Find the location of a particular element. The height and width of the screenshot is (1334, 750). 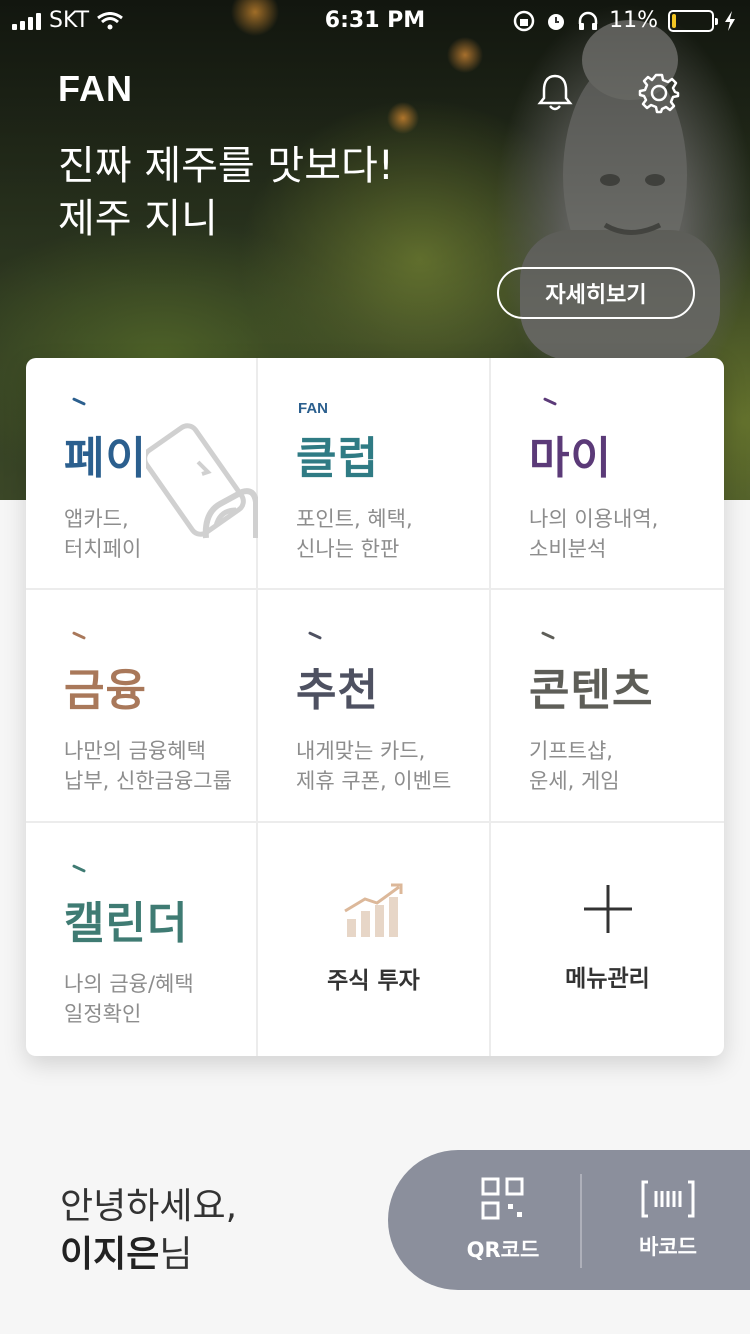

menu-content-desc1: 기프트샵, is located at coordinates (571, 751).